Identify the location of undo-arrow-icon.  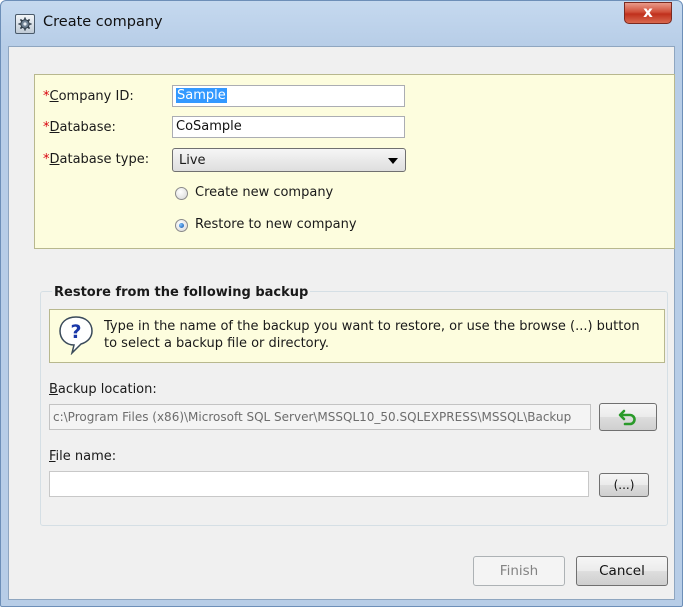
(628, 419).